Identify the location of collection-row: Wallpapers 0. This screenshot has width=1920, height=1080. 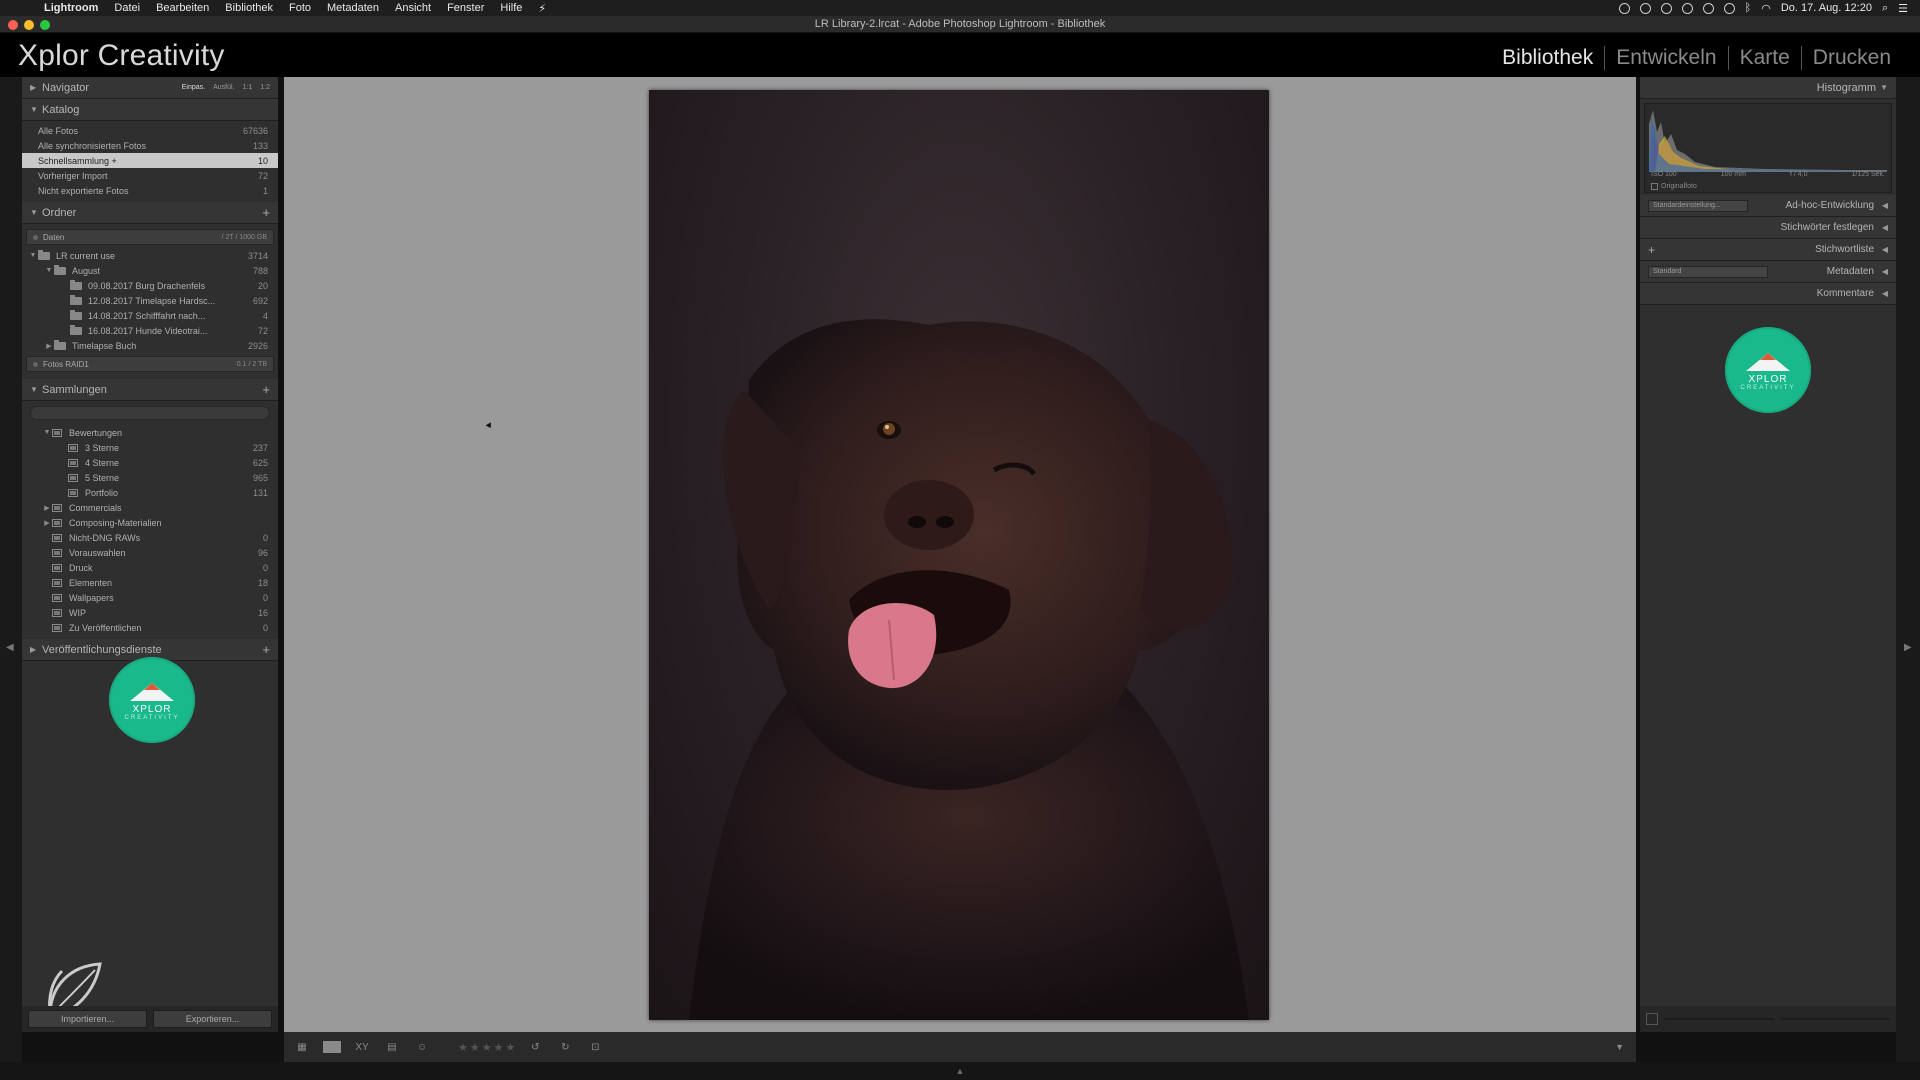
(150, 597).